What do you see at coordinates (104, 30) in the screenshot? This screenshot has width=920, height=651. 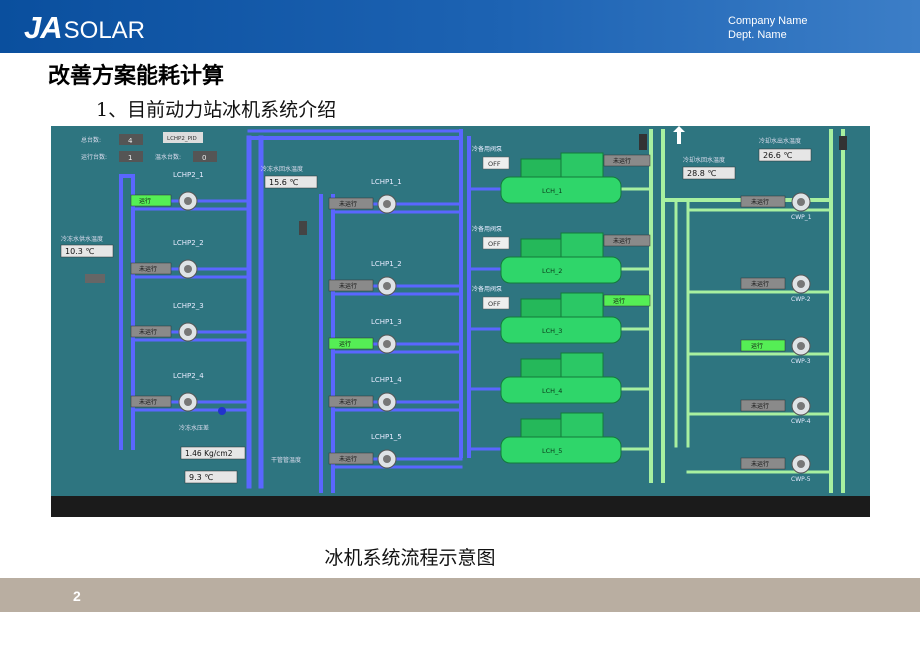 I see `logo-solar: SOLAR` at bounding box center [104, 30].